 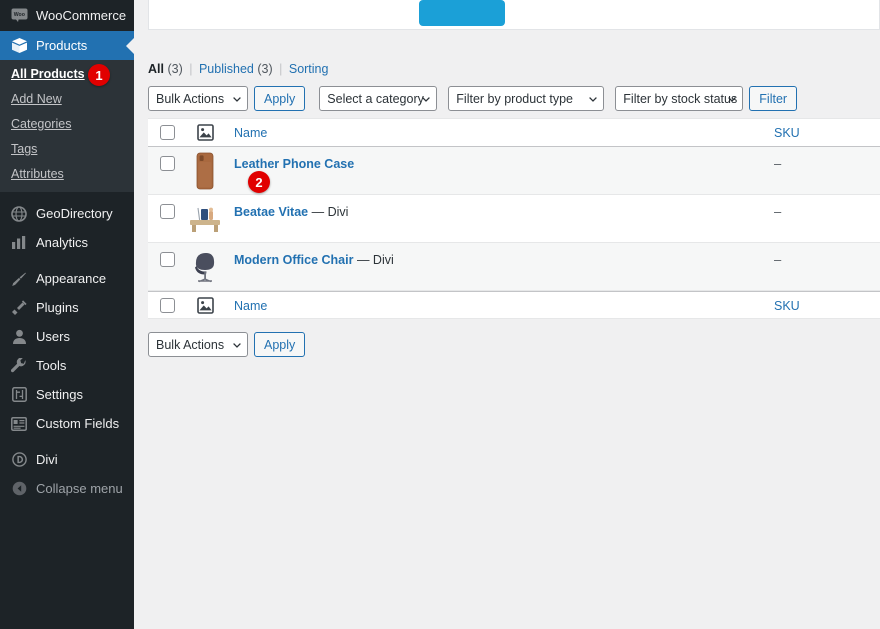 What do you see at coordinates (773, 98) in the screenshot?
I see `filter-button: Filter` at bounding box center [773, 98].